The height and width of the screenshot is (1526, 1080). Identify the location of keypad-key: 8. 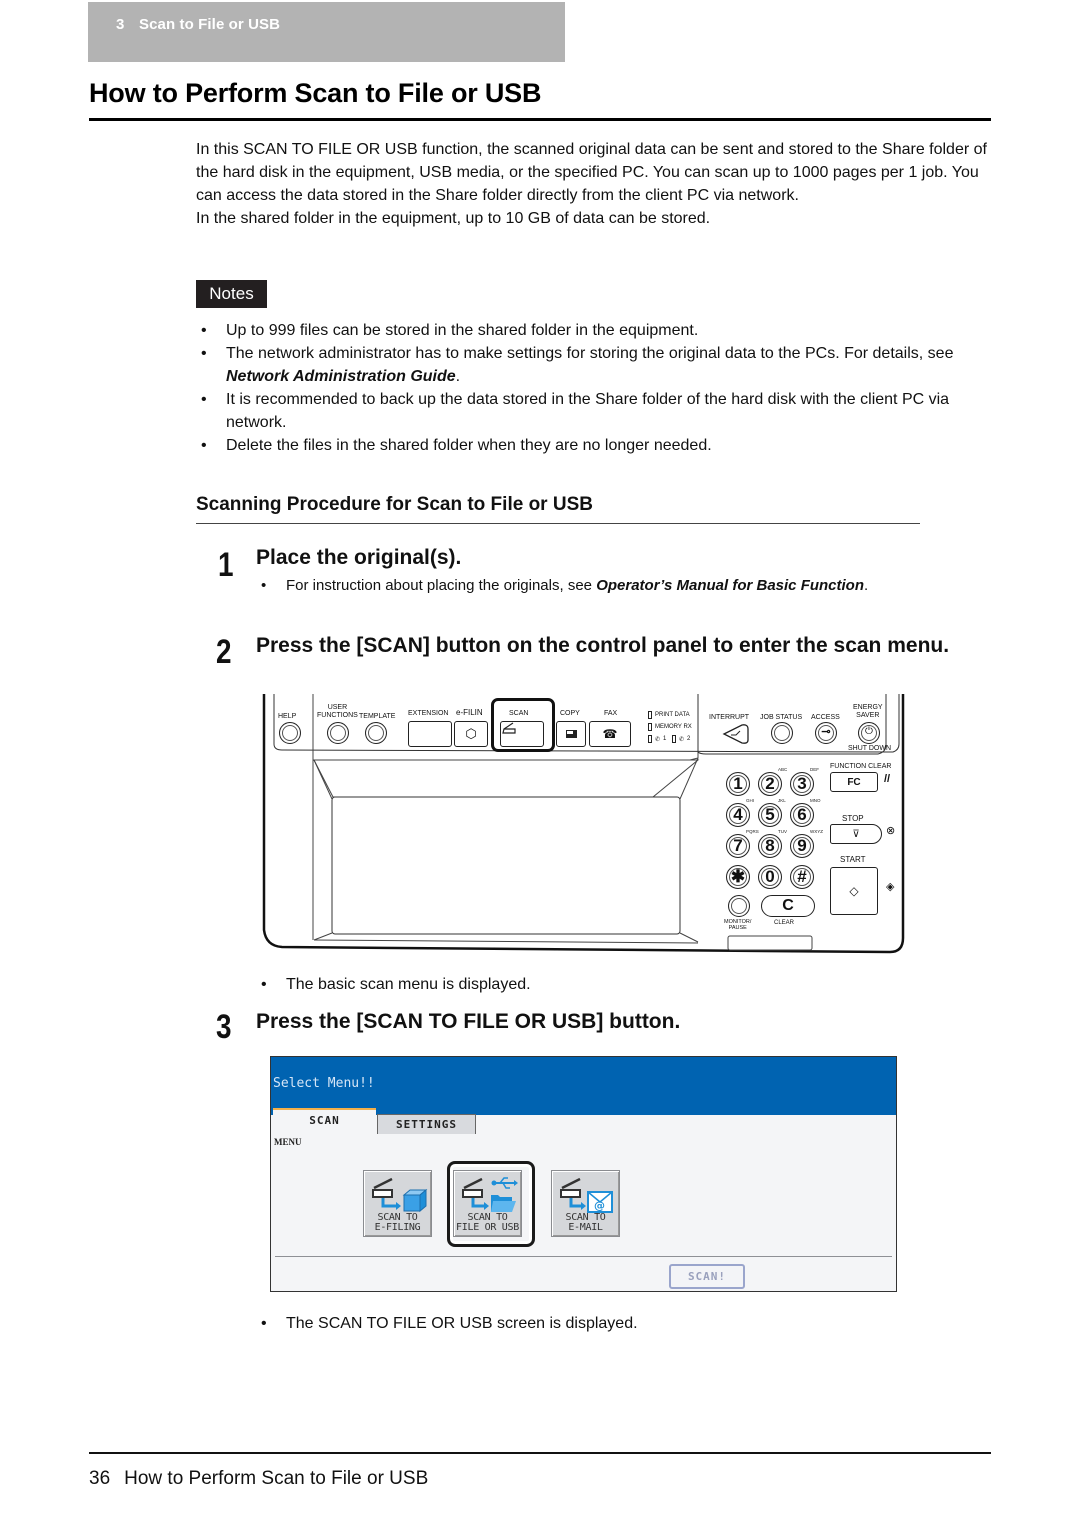
(770, 846).